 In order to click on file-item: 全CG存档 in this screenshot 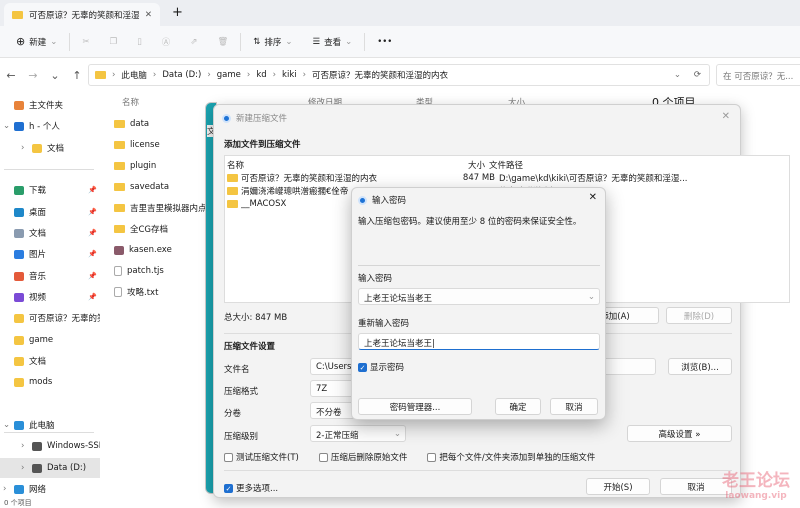, I will do `click(141, 229)`.